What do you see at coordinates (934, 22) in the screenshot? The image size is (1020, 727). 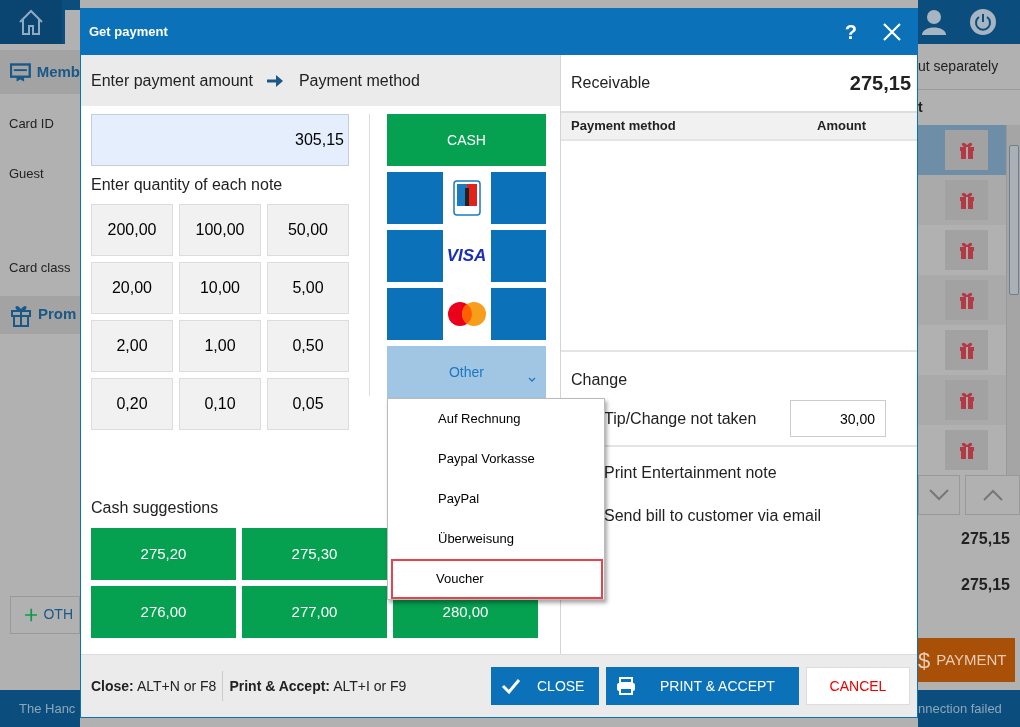 I see `user-icon` at bounding box center [934, 22].